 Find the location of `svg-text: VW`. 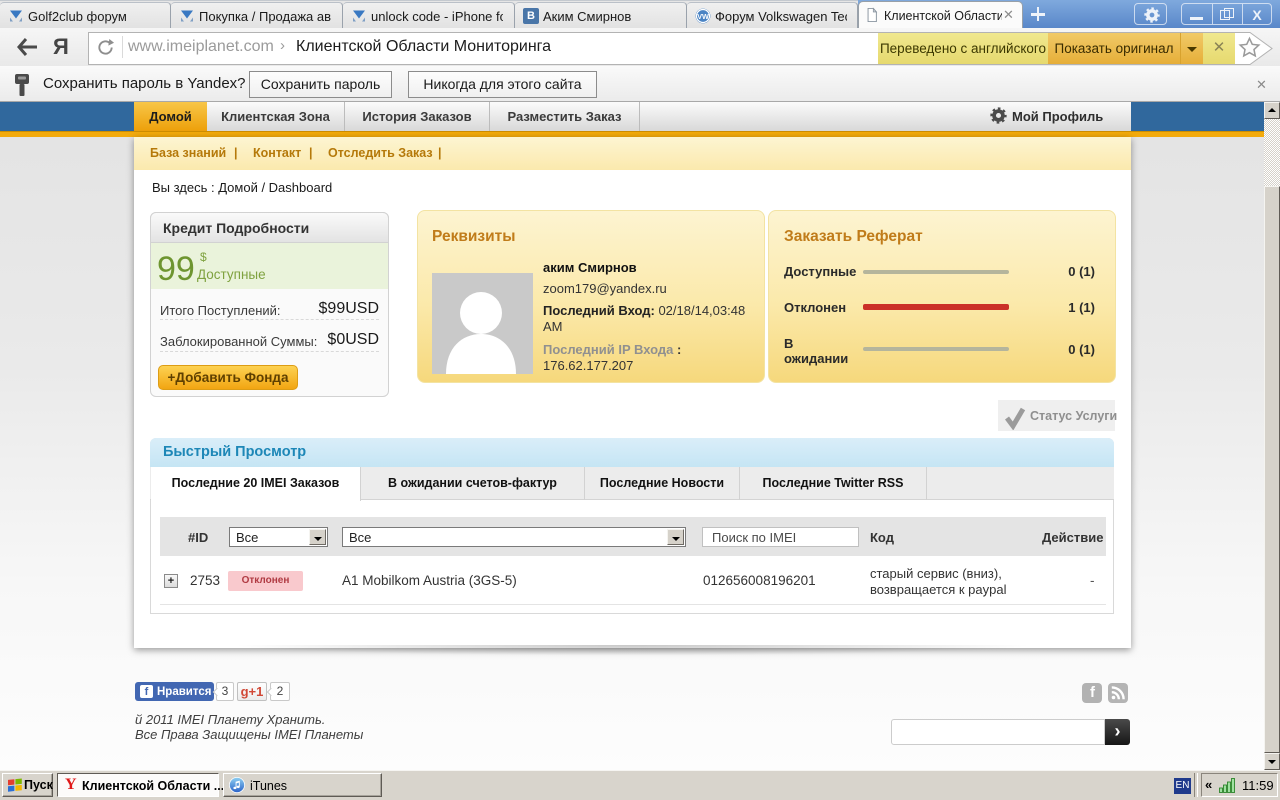

svg-text: VW is located at coordinates (703, 16).